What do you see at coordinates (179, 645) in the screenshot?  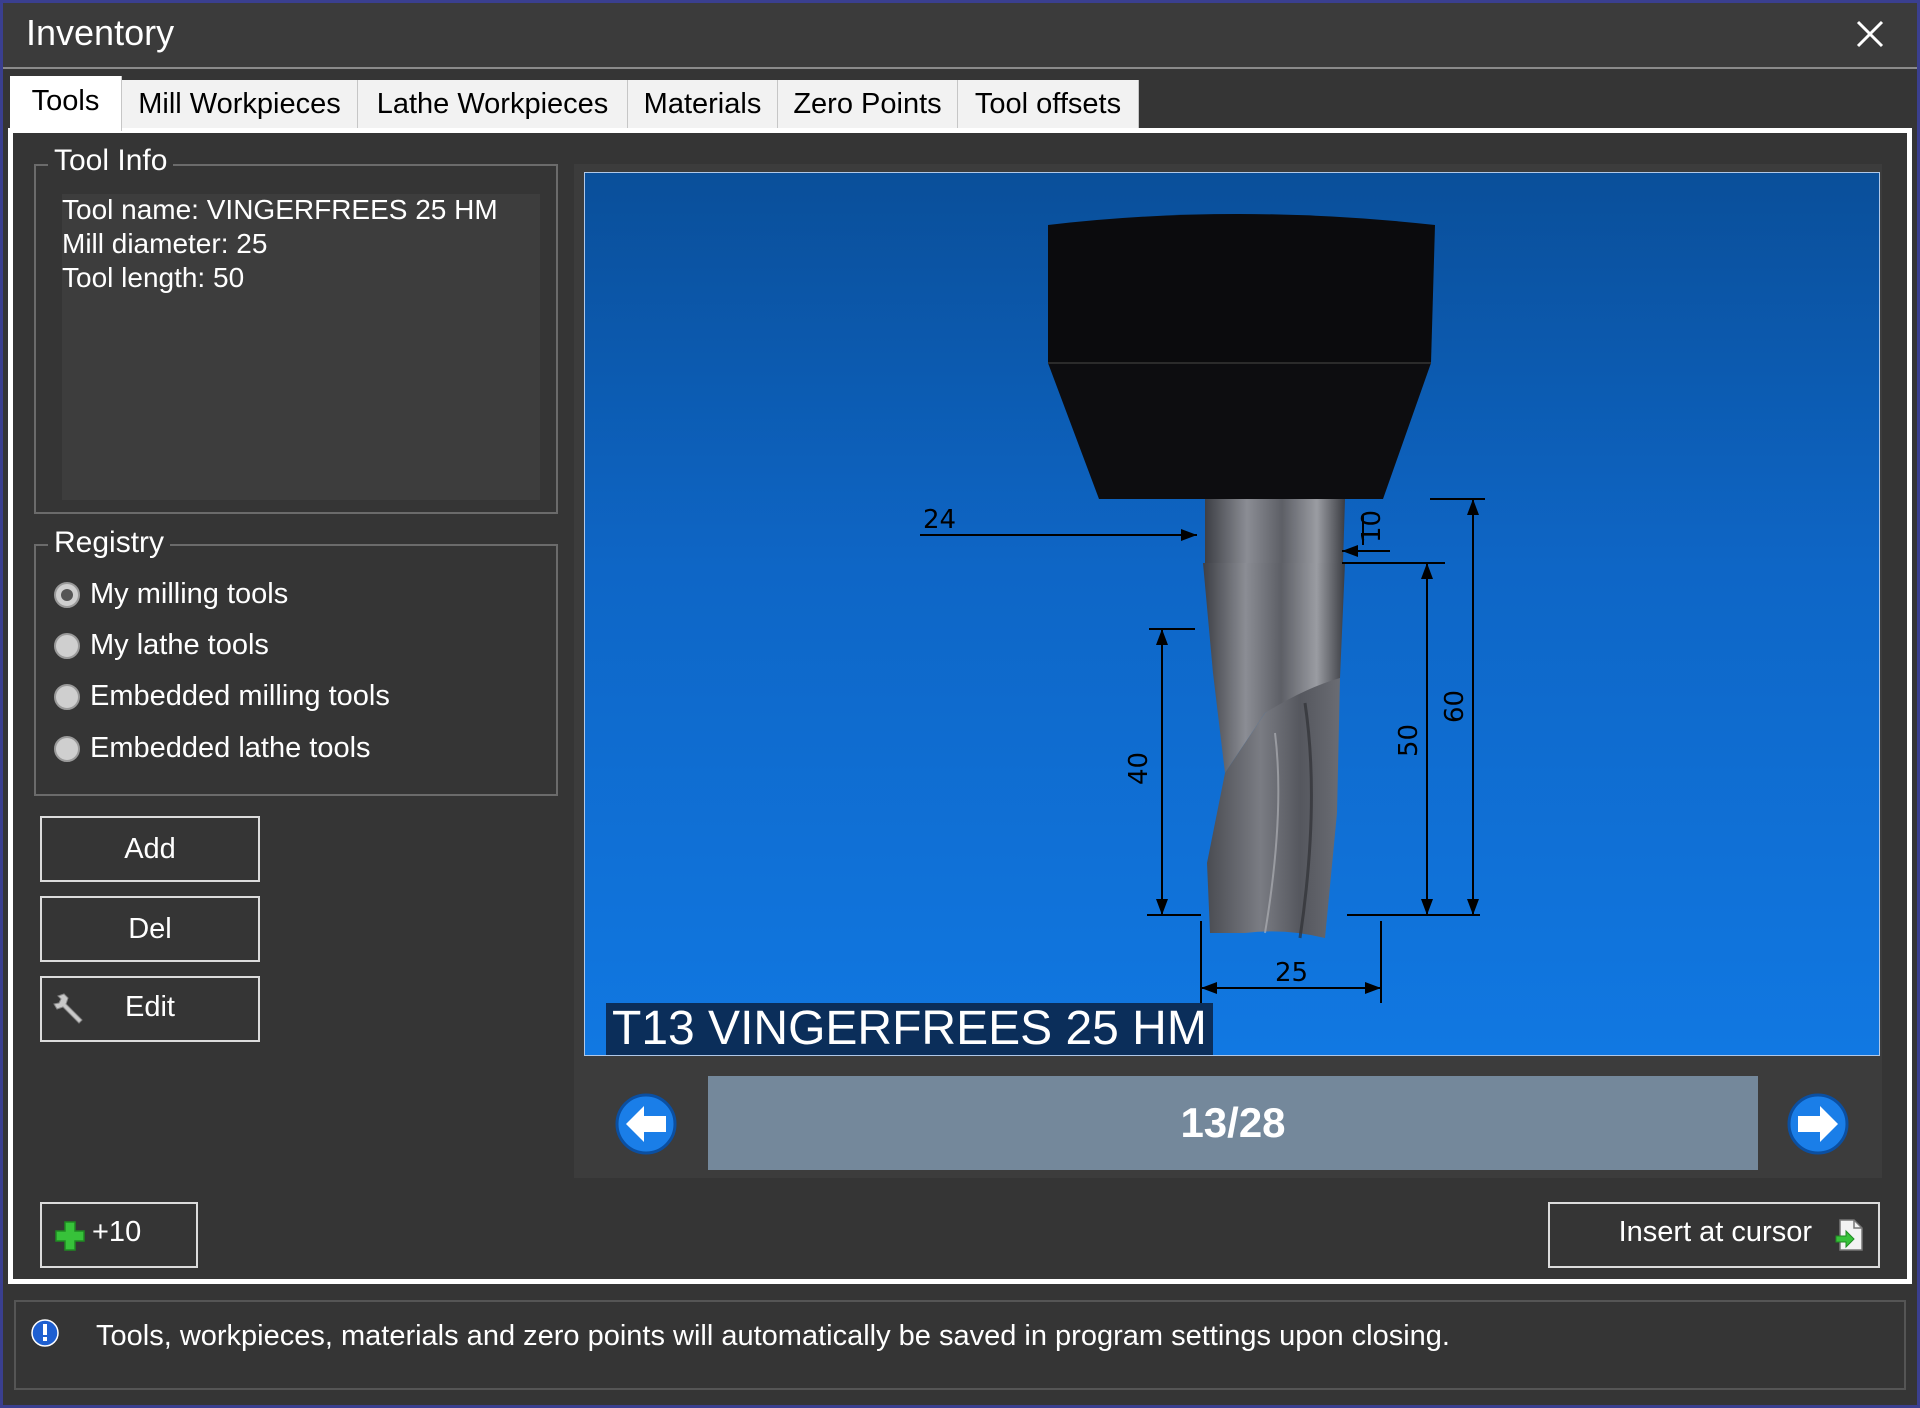 I see `radio-label-my-lathe-tools: My lathe tools` at bounding box center [179, 645].